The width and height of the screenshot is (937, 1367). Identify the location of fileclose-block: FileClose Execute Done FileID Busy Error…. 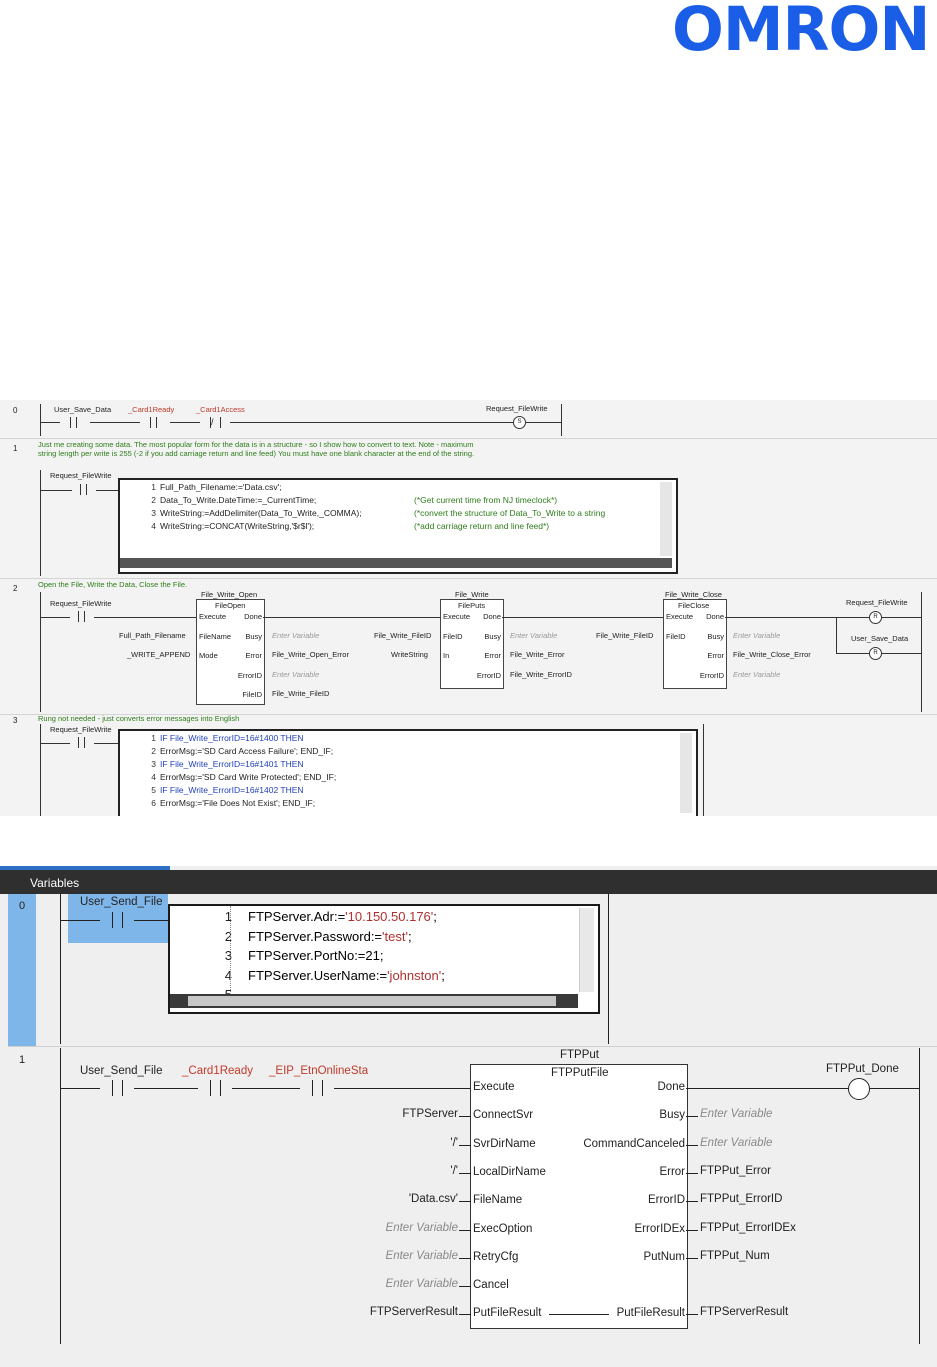
(695, 644).